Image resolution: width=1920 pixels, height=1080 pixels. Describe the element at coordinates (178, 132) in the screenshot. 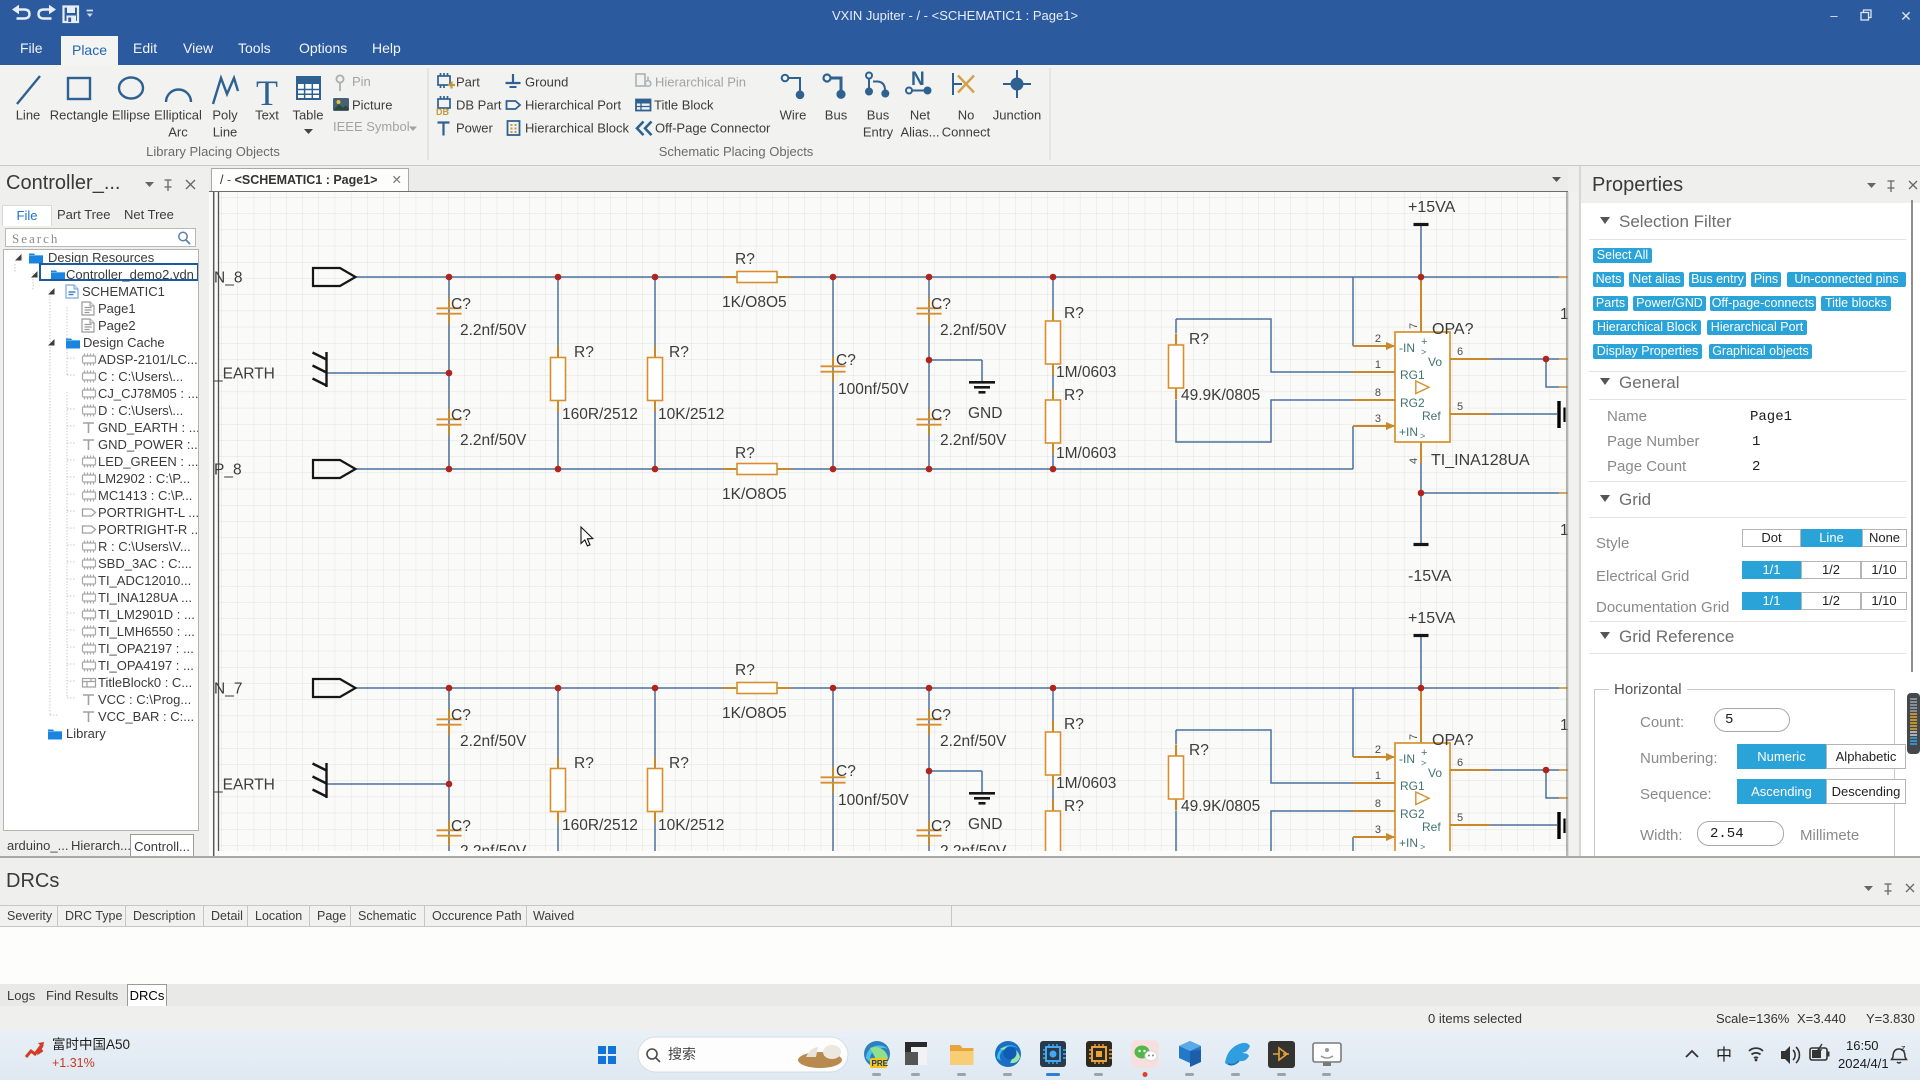

I see `svg-text: Arc` at that location.